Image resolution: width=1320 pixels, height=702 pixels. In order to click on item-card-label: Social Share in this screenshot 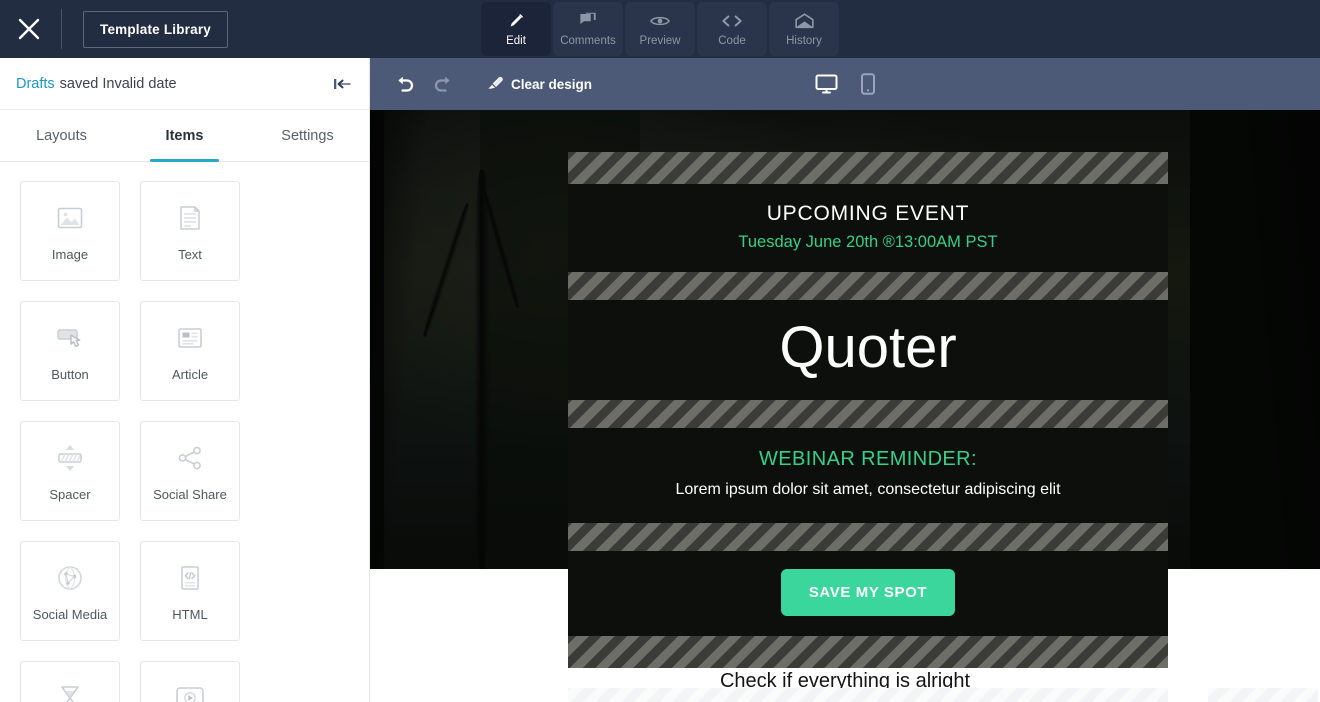, I will do `click(190, 494)`.